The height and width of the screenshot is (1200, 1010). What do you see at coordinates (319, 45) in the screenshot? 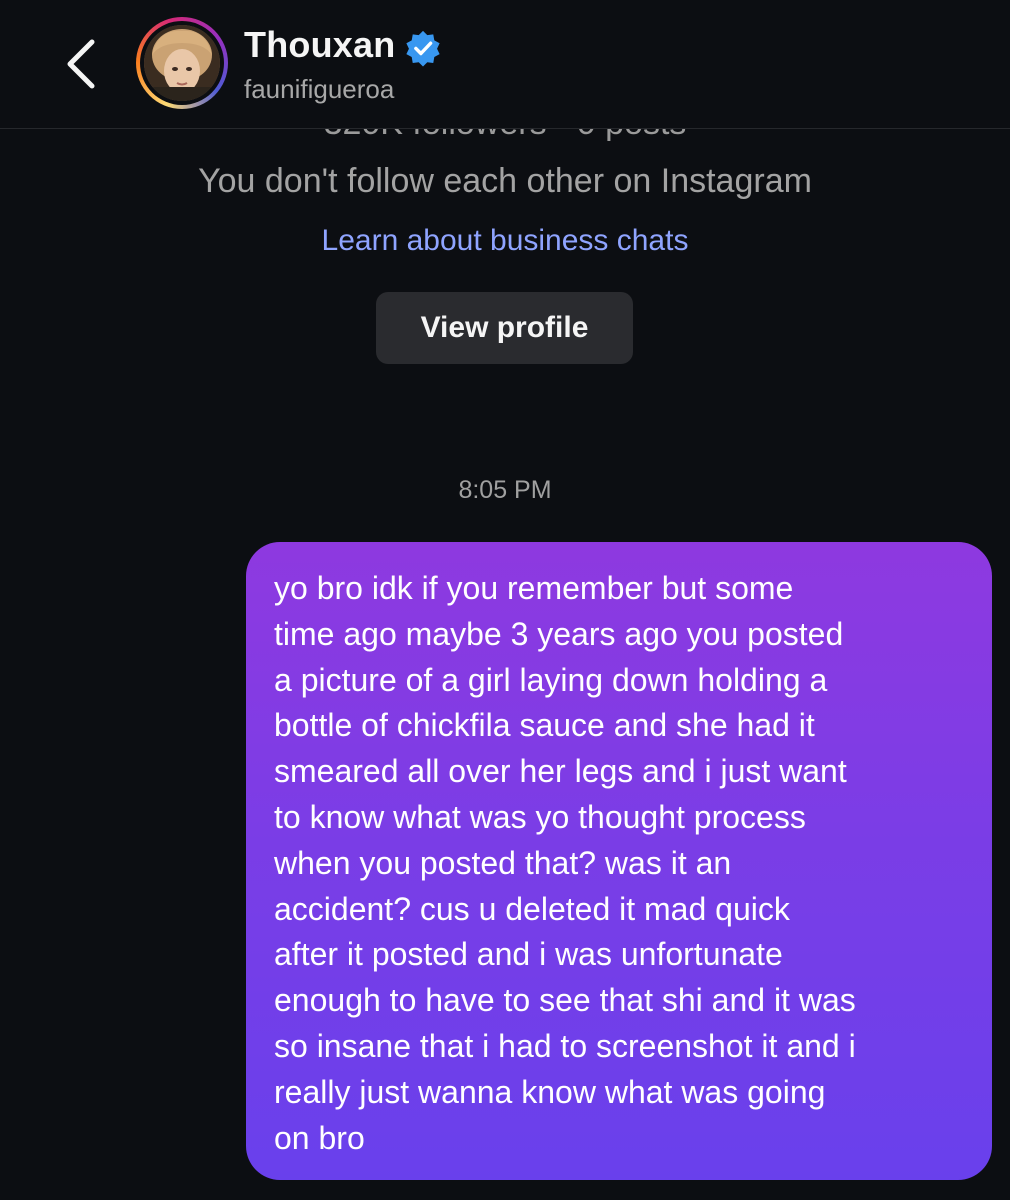
I see `contact-display-name: Thouxan` at bounding box center [319, 45].